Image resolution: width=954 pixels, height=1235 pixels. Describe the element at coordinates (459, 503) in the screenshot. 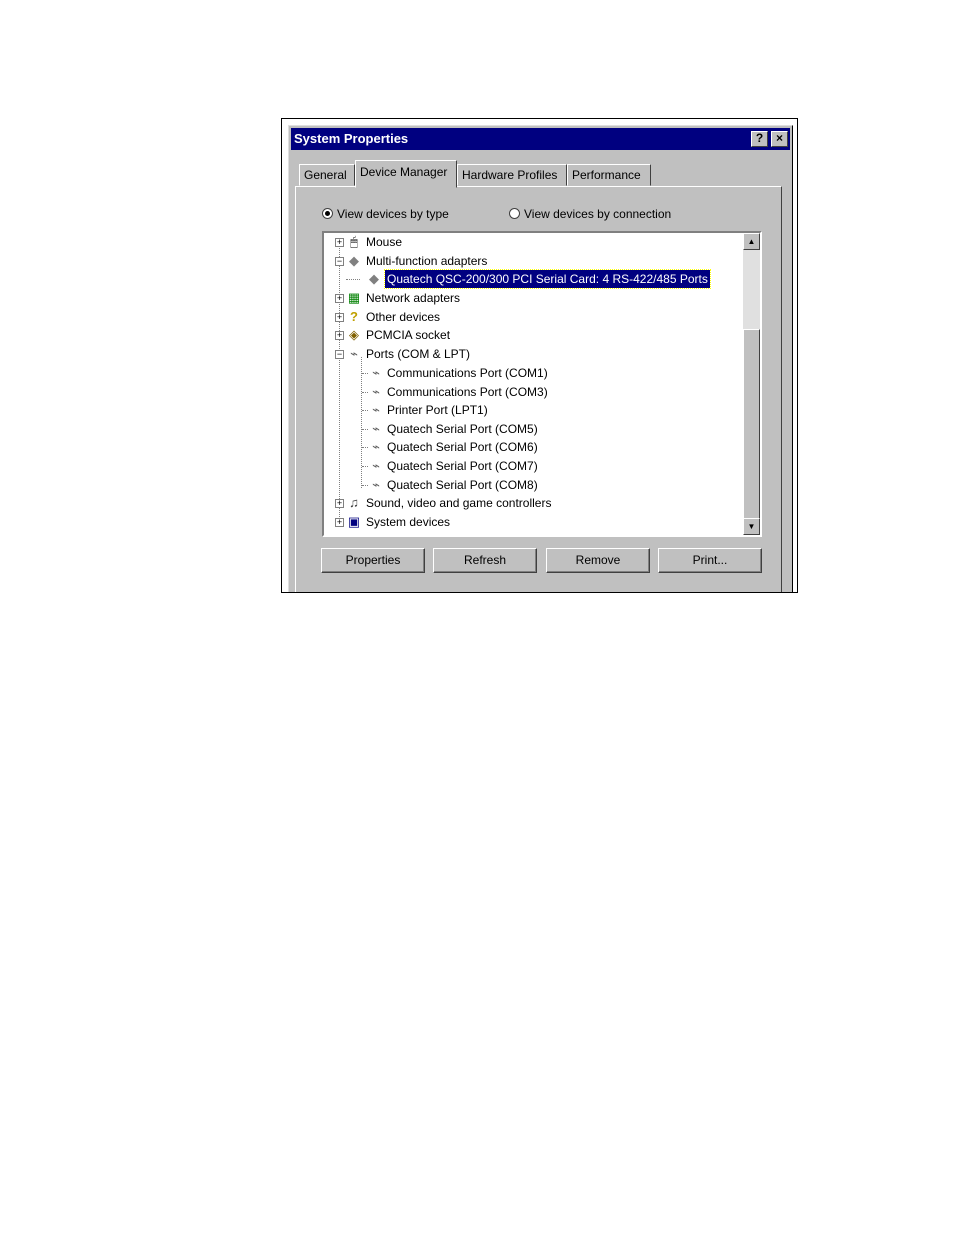

I see `tree-item-label: Sound, video and game controllers` at that location.